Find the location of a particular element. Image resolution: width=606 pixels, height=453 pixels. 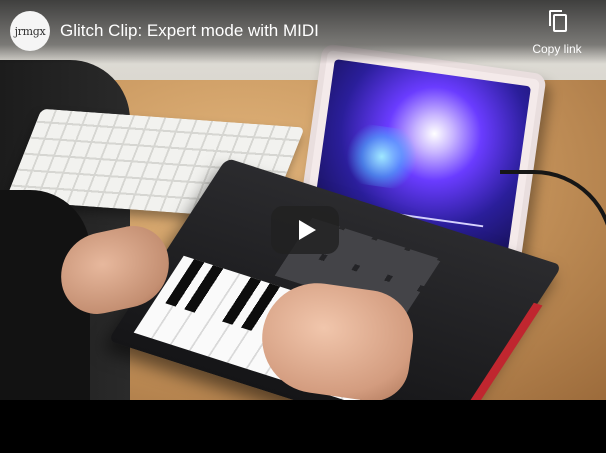

channel-avatar: jrmgx is located at coordinates (30, 31).